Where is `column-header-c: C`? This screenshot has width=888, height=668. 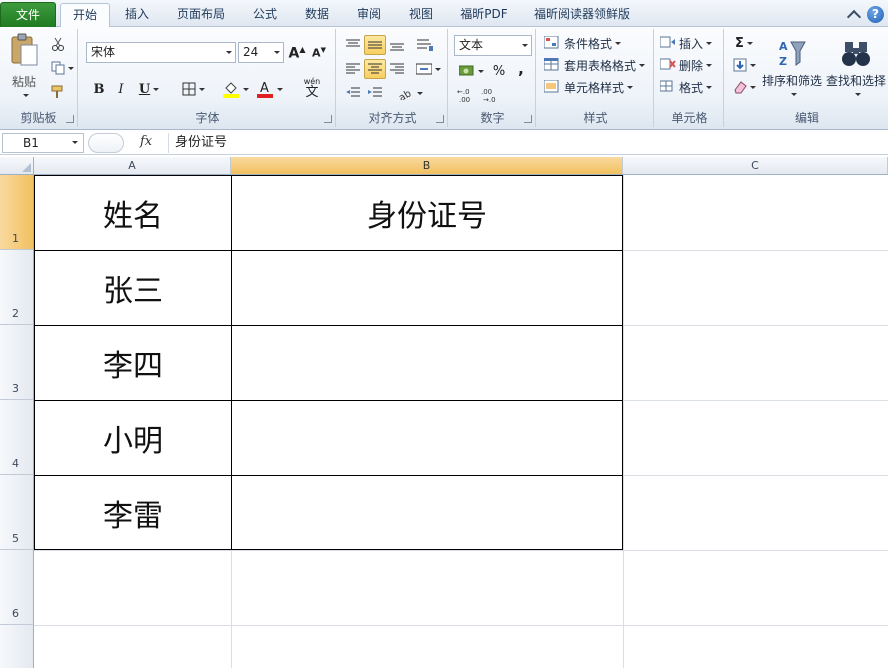
column-header-c: C is located at coordinates (755, 166).